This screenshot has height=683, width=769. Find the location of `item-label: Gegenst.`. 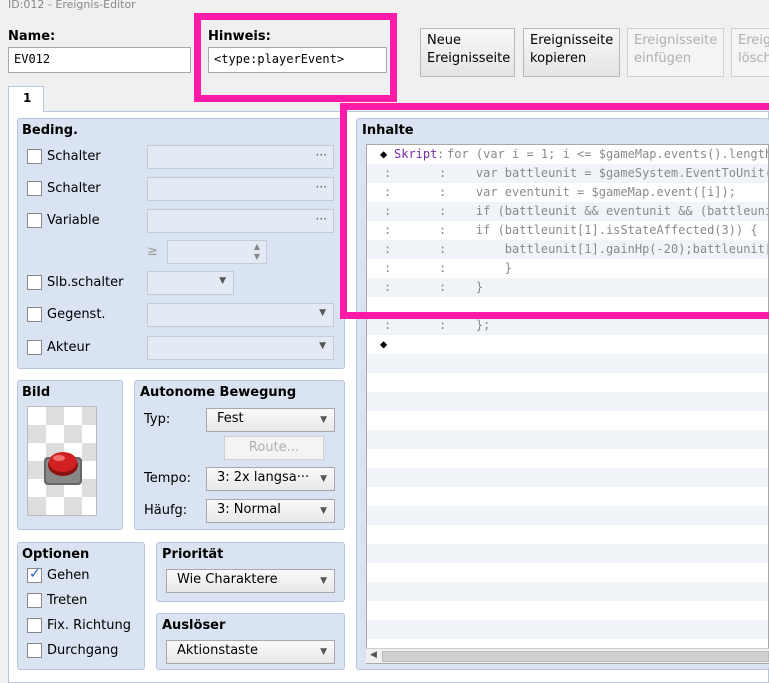

item-label: Gegenst. is located at coordinates (76, 314).